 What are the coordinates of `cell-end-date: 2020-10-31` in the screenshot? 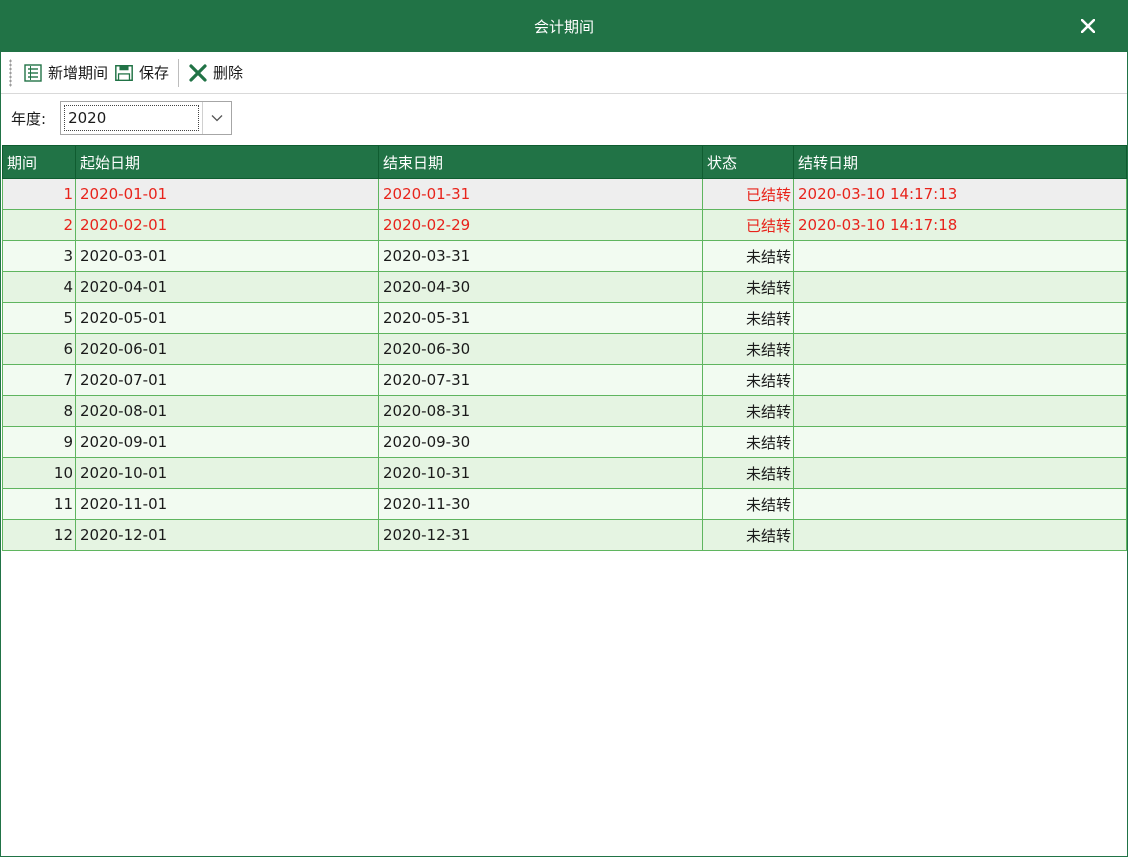 It's located at (540, 473).